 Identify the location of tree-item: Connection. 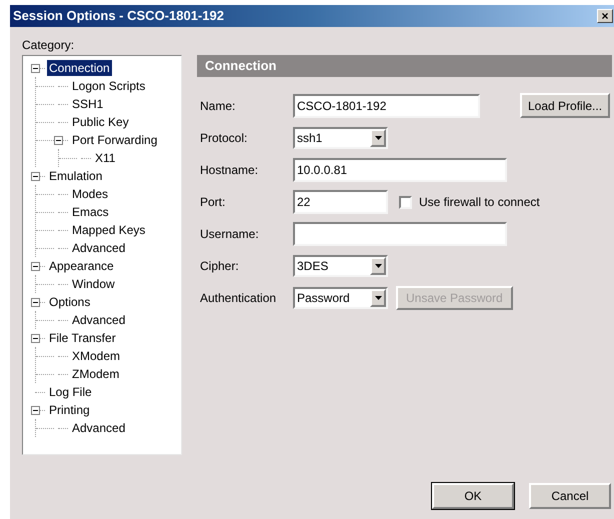
(79, 68).